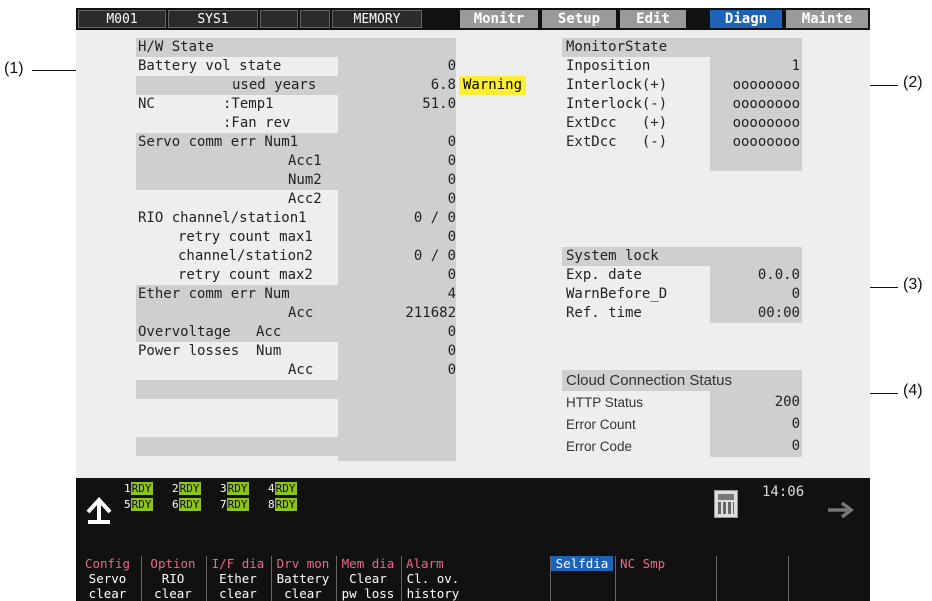 Image resolution: width=932 pixels, height=601 pixels. What do you see at coordinates (795, 66) in the screenshot?
I see `inposition-value: 1` at bounding box center [795, 66].